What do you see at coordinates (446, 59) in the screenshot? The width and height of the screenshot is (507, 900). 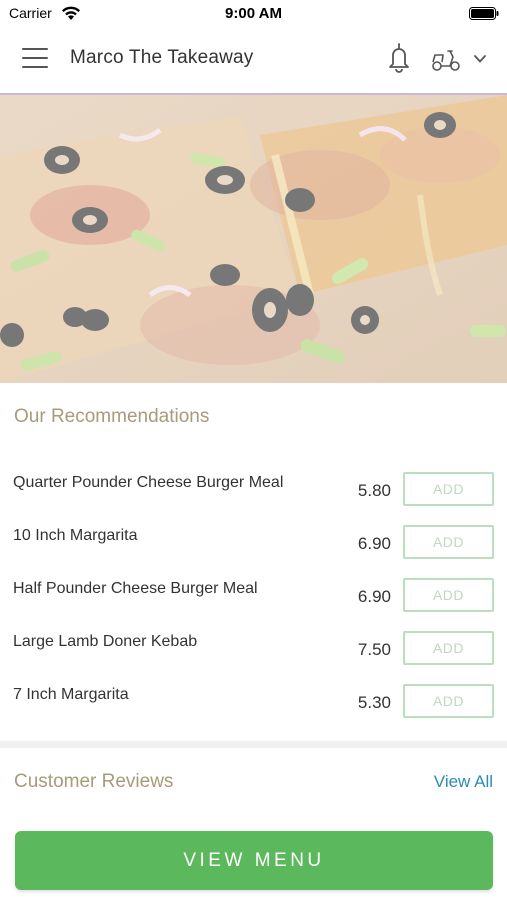 I see `scooter-icon` at bounding box center [446, 59].